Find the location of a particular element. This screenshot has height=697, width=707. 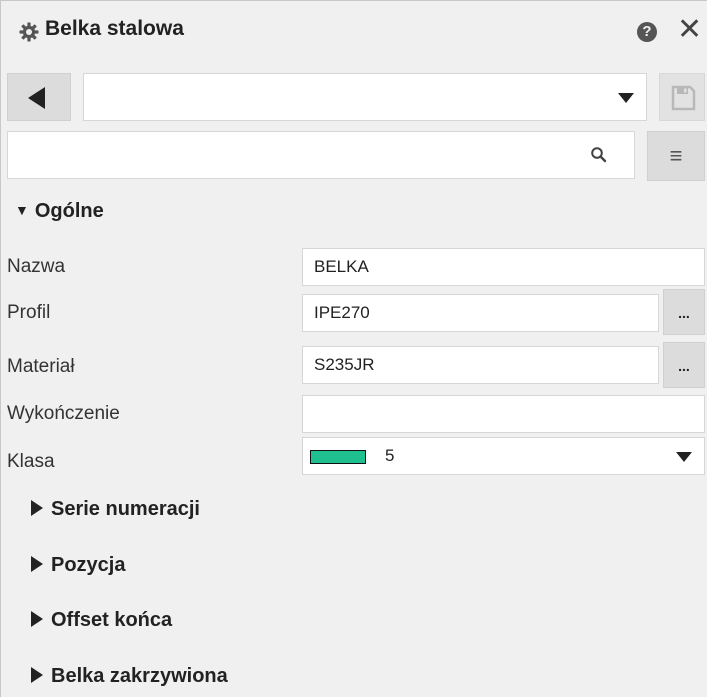

class-dropdown: 5 is located at coordinates (503, 456).